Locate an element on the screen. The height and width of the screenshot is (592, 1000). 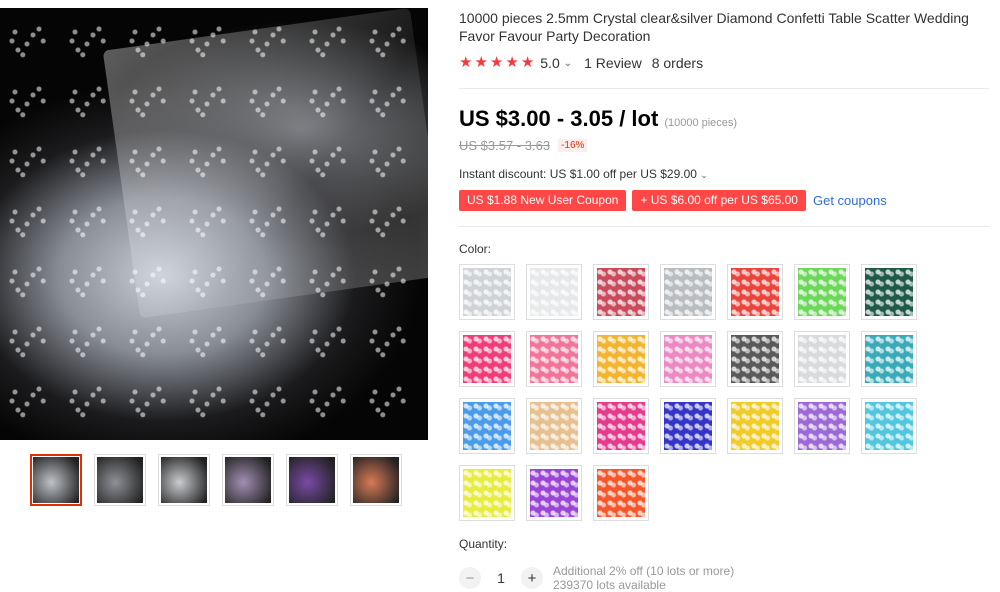
thumb-assorted-bags is located at coordinates (248, 480).